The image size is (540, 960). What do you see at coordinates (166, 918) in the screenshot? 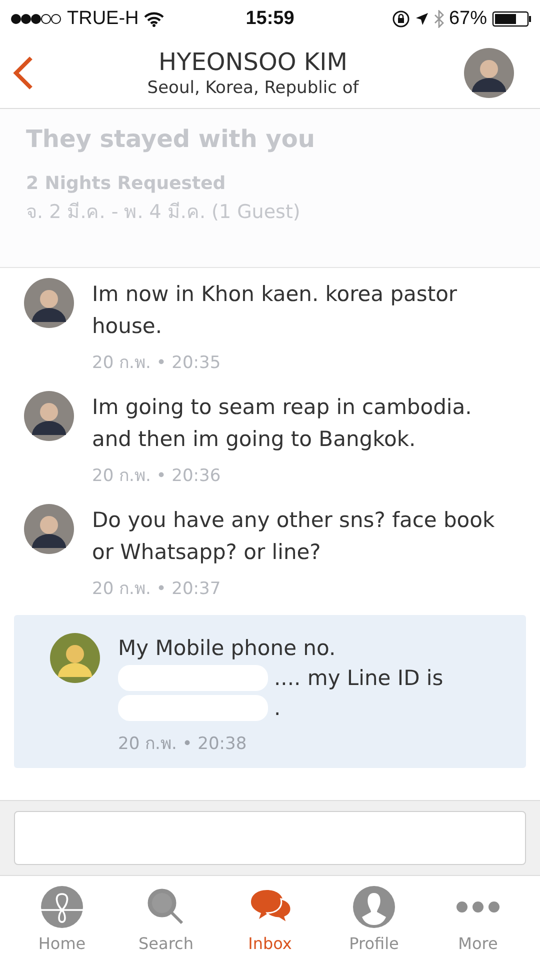
I see `tab-item: Search` at bounding box center [166, 918].